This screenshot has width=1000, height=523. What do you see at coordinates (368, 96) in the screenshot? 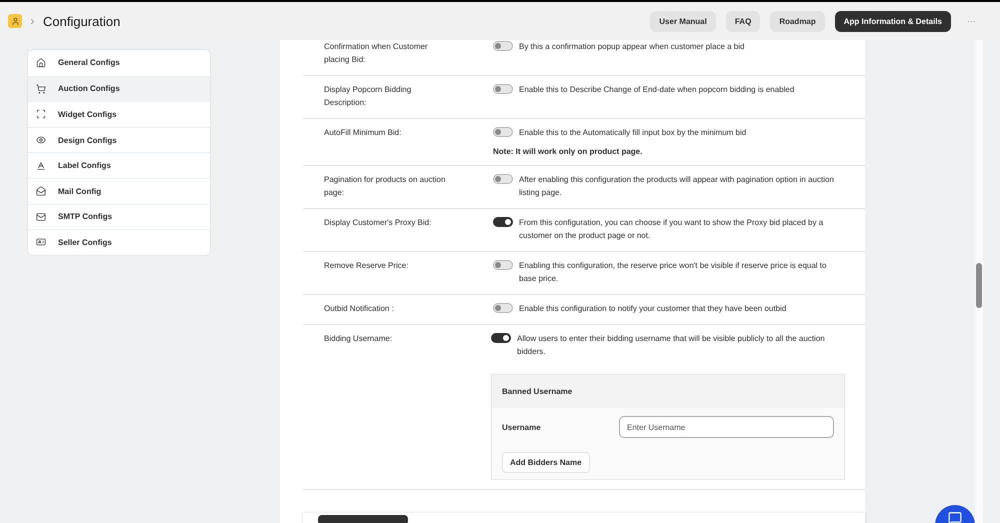
I see `setting-label: Display Popcorn Bidding Description:` at bounding box center [368, 96].